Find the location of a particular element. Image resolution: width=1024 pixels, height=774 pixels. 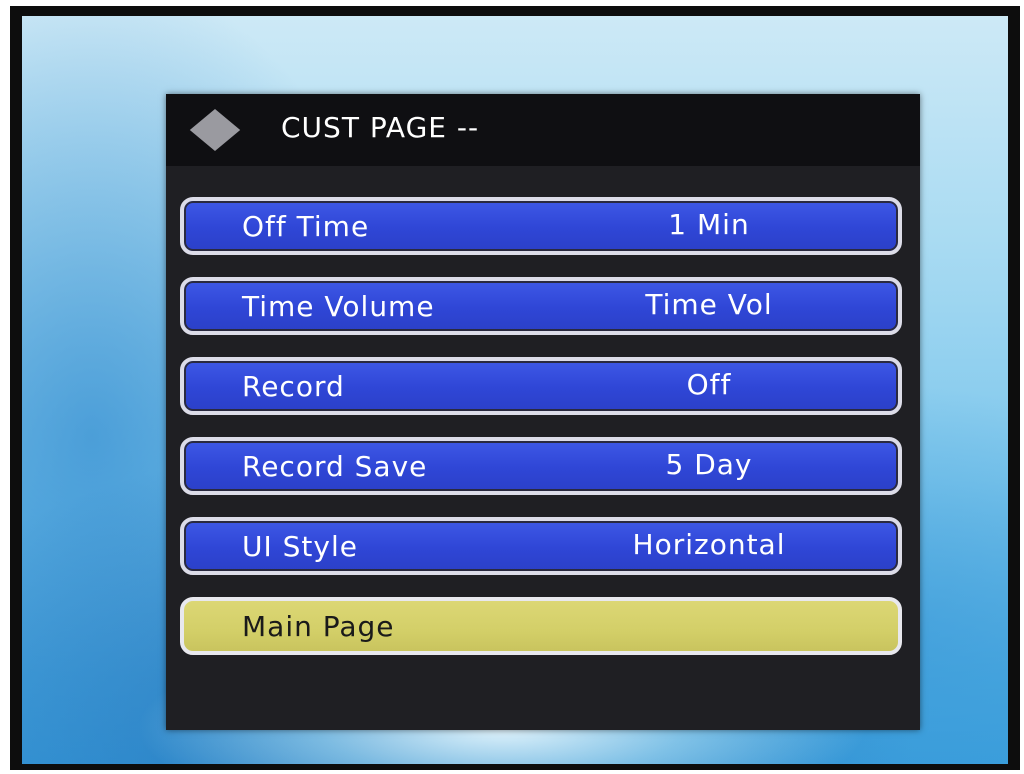

menu-item-record: Record Off is located at coordinates (541, 386).